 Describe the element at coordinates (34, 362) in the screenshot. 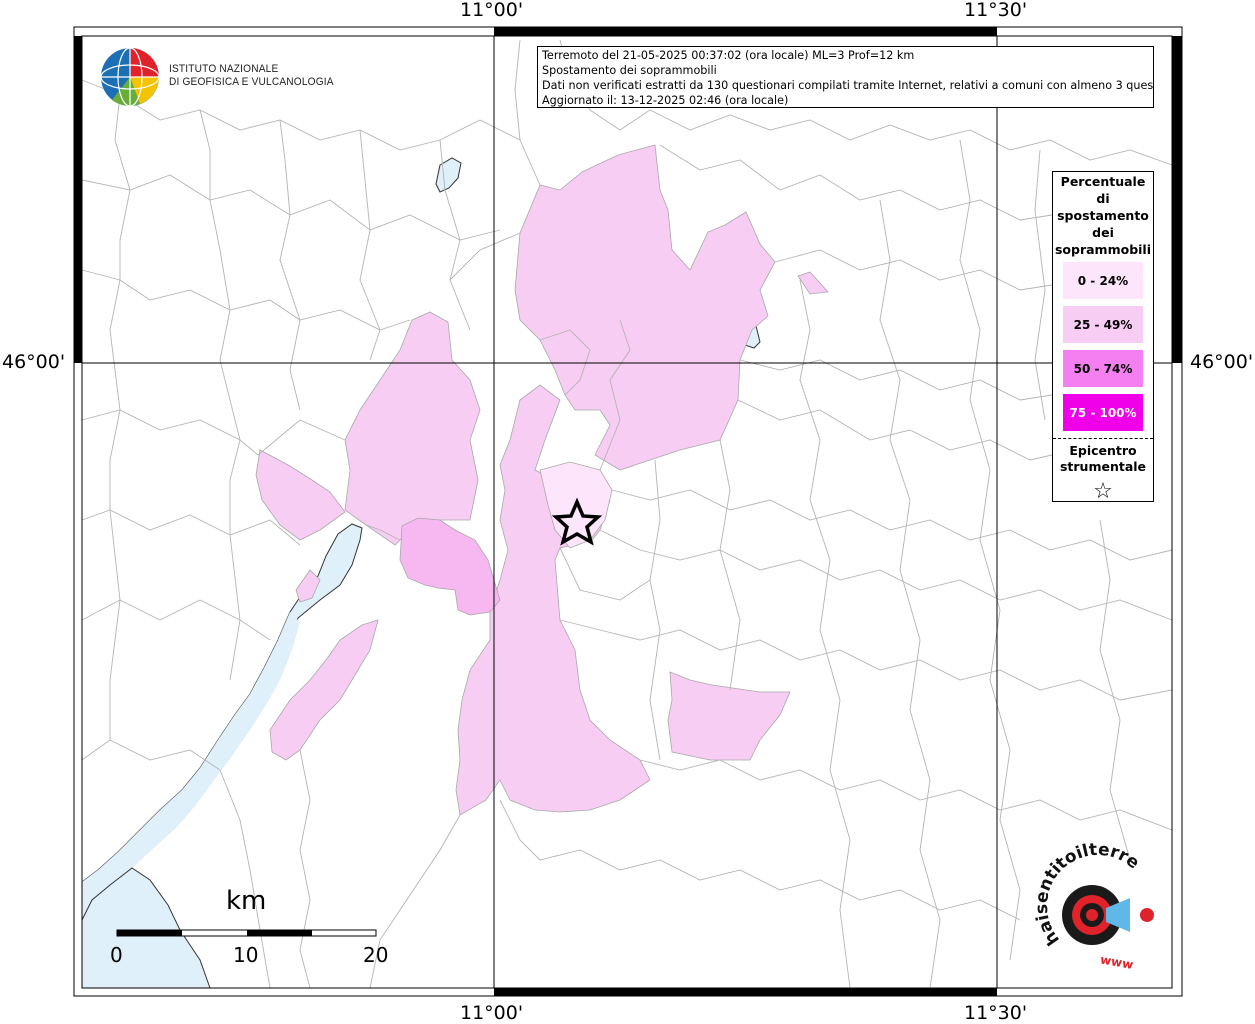

I see `coord-left: 46°00'` at that location.